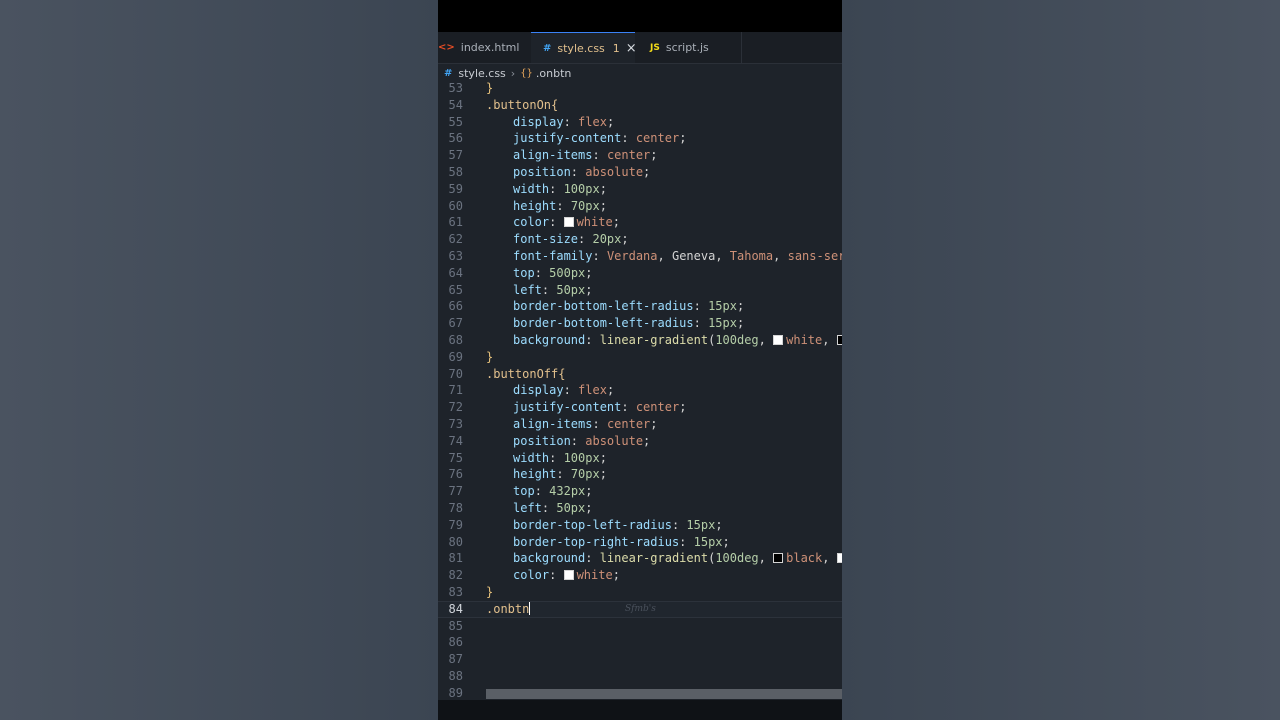 Image resolution: width=1280 pixels, height=720 pixels. What do you see at coordinates (455, 558) in the screenshot?
I see `line-number: 81` at bounding box center [455, 558].